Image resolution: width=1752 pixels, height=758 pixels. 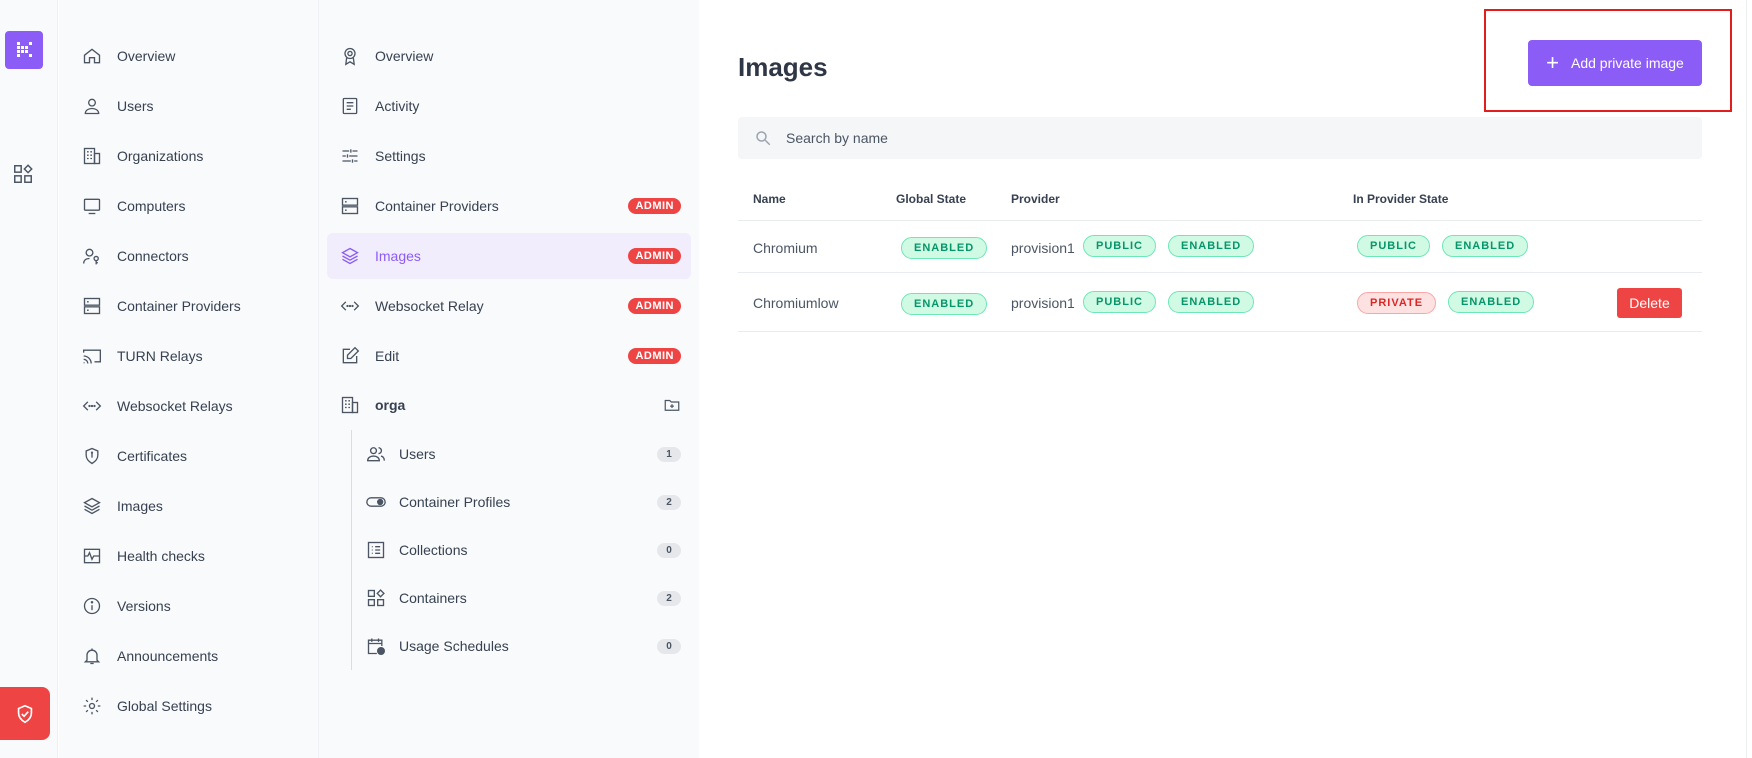 What do you see at coordinates (785, 248) in the screenshot?
I see `image-name: Chromium` at bounding box center [785, 248].